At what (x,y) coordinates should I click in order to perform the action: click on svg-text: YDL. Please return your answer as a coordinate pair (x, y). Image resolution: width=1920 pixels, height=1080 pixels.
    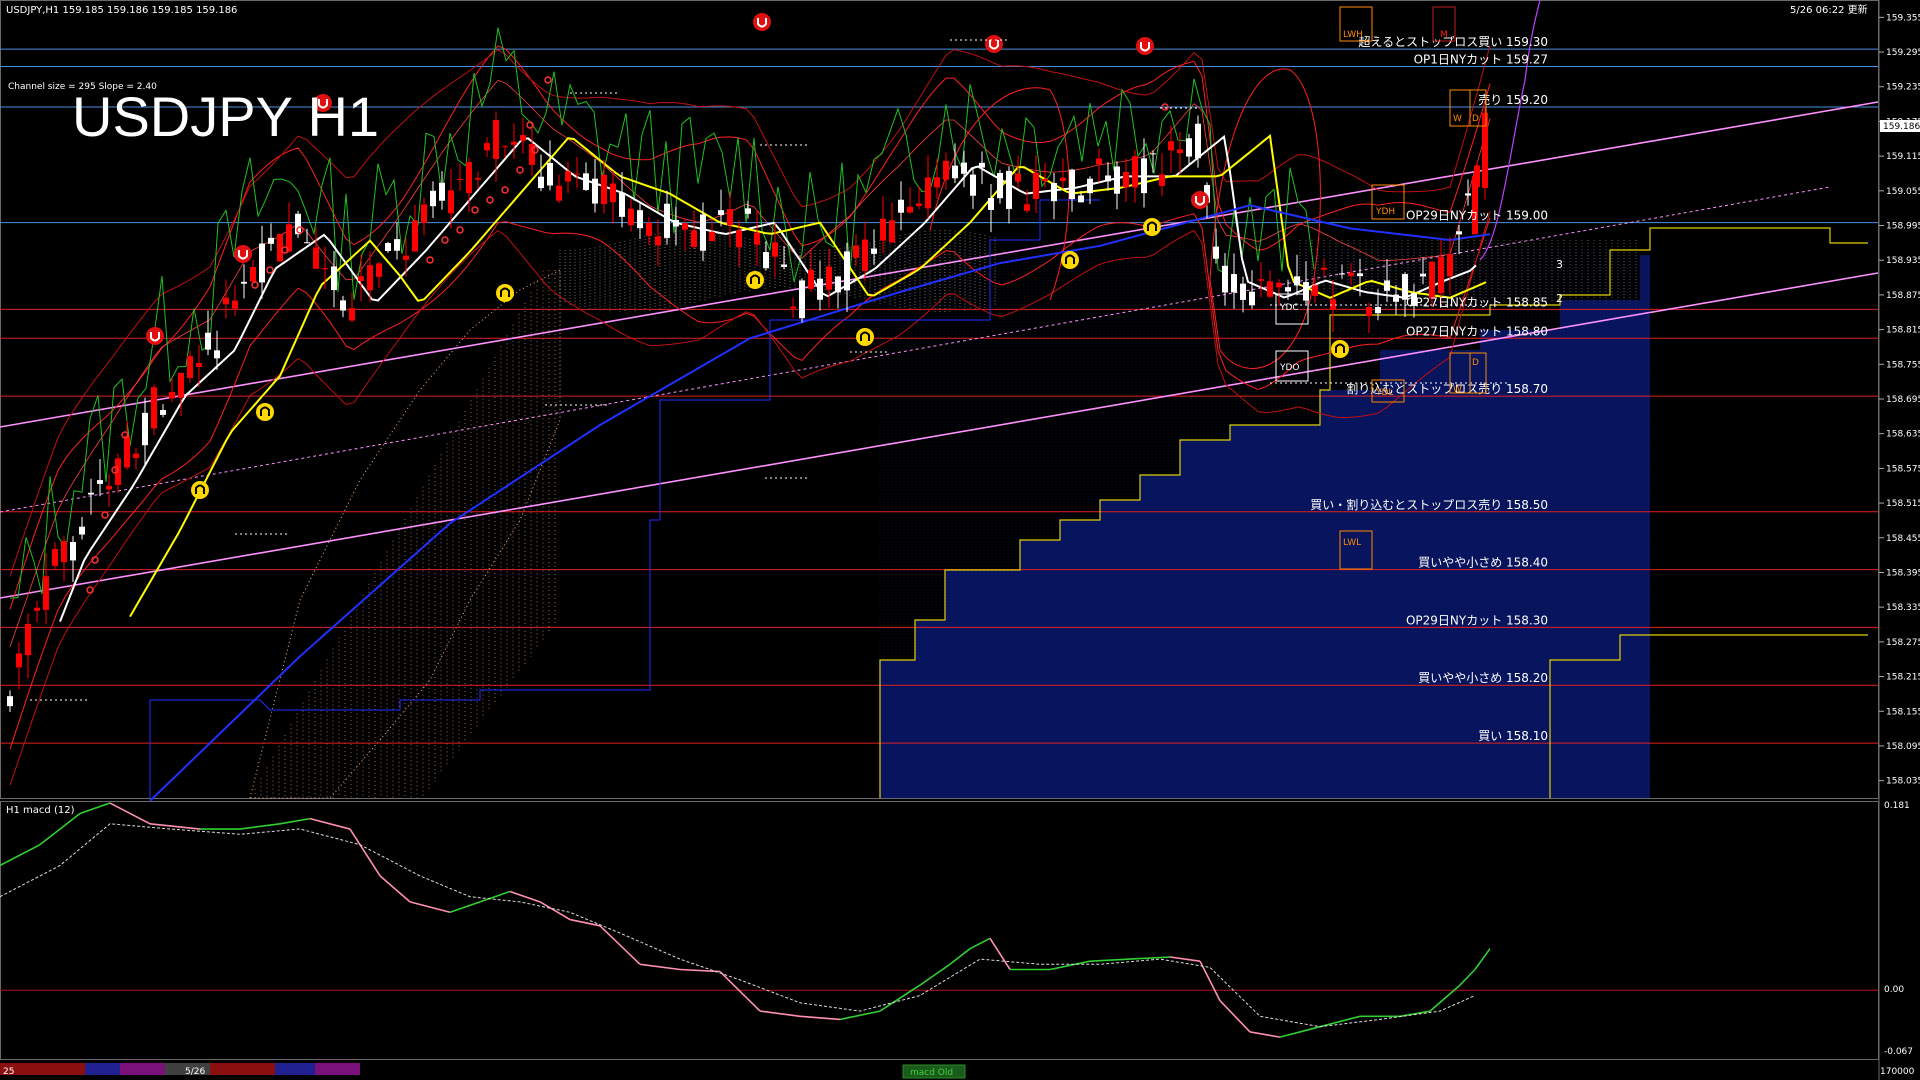
    Looking at the image, I should click on (1384, 393).